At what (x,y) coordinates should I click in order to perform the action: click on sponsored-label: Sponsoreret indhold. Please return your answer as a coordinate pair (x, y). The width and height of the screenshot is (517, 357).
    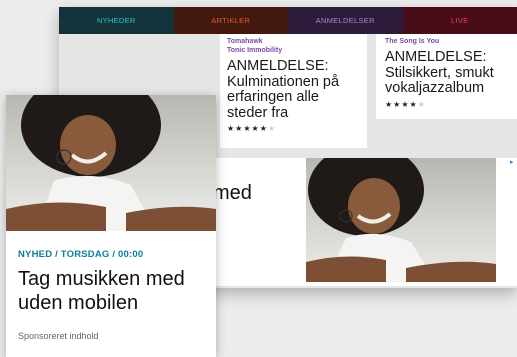
    Looking at the image, I should click on (58, 336).